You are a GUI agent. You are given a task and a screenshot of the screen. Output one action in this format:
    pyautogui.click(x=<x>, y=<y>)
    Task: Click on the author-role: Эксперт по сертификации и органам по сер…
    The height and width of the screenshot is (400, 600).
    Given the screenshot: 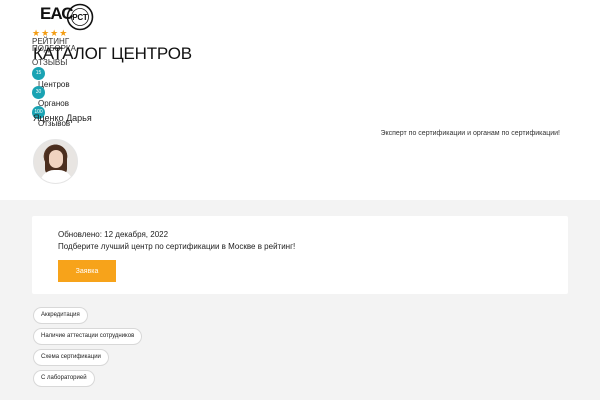 What is the action you would take?
    pyautogui.click(x=470, y=133)
    